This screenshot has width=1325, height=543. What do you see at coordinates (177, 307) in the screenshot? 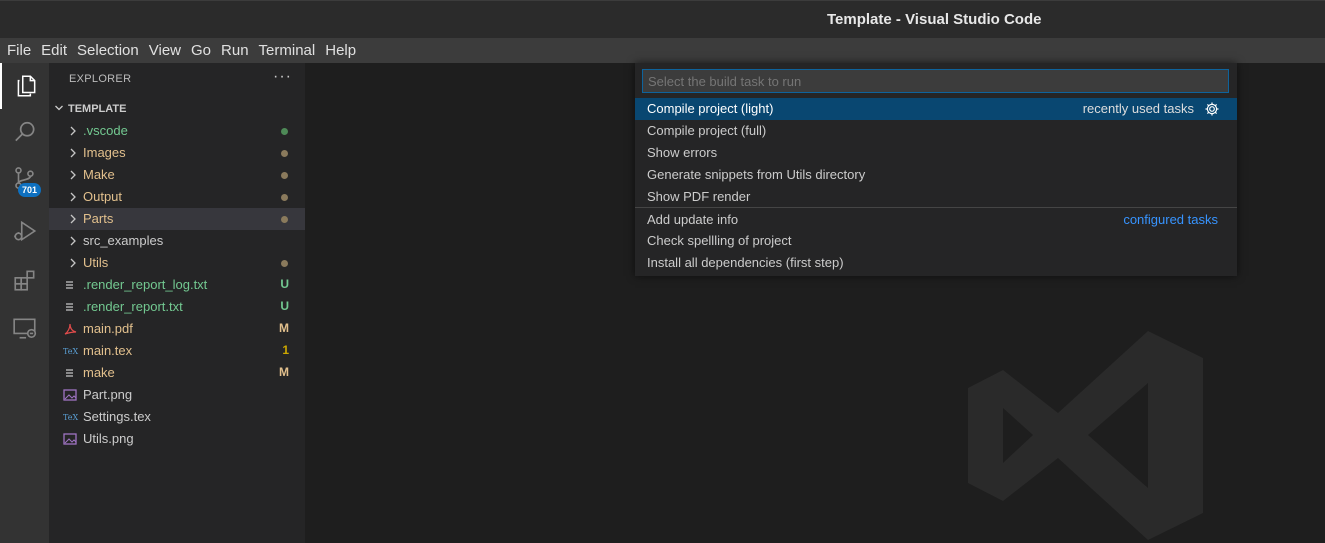
I see `tree-item-render-report-txt: .render_report.txt U` at bounding box center [177, 307].